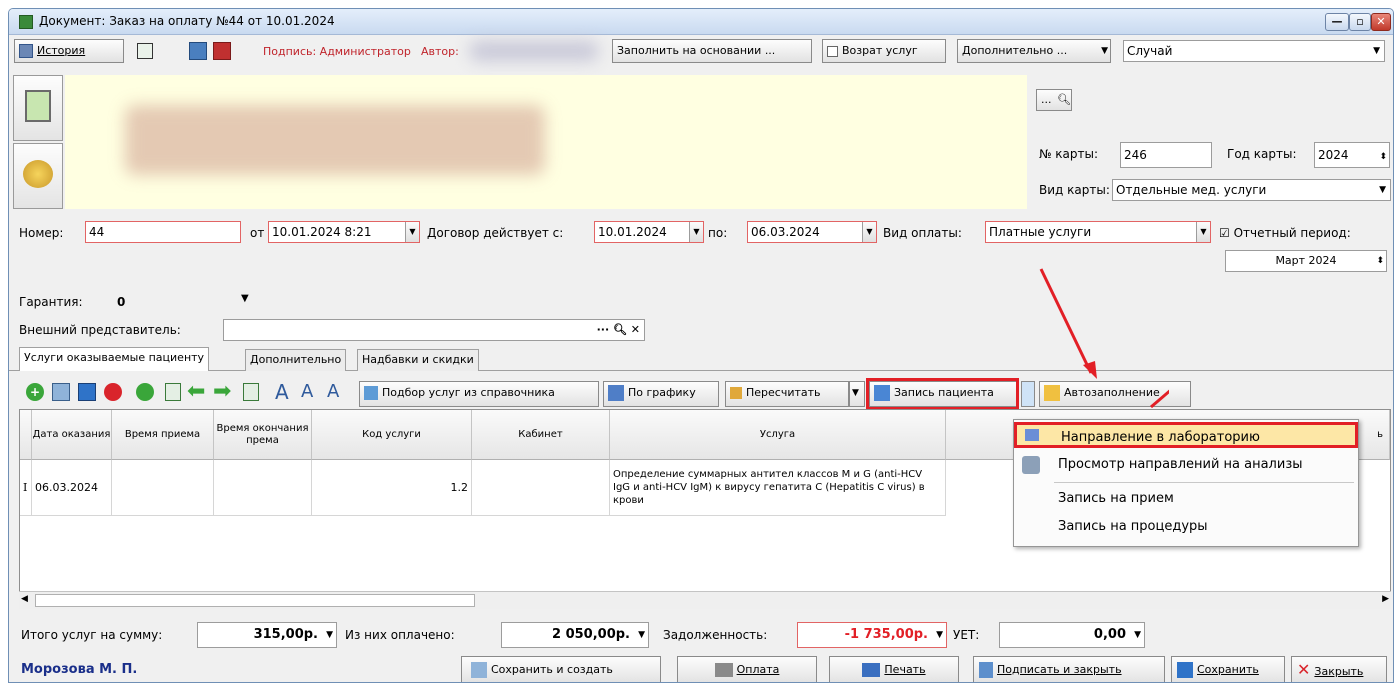  What do you see at coordinates (1186, 465) in the screenshot?
I see `menu-item-view-referrals: Просмотр направлений на анализы` at bounding box center [1186, 465].